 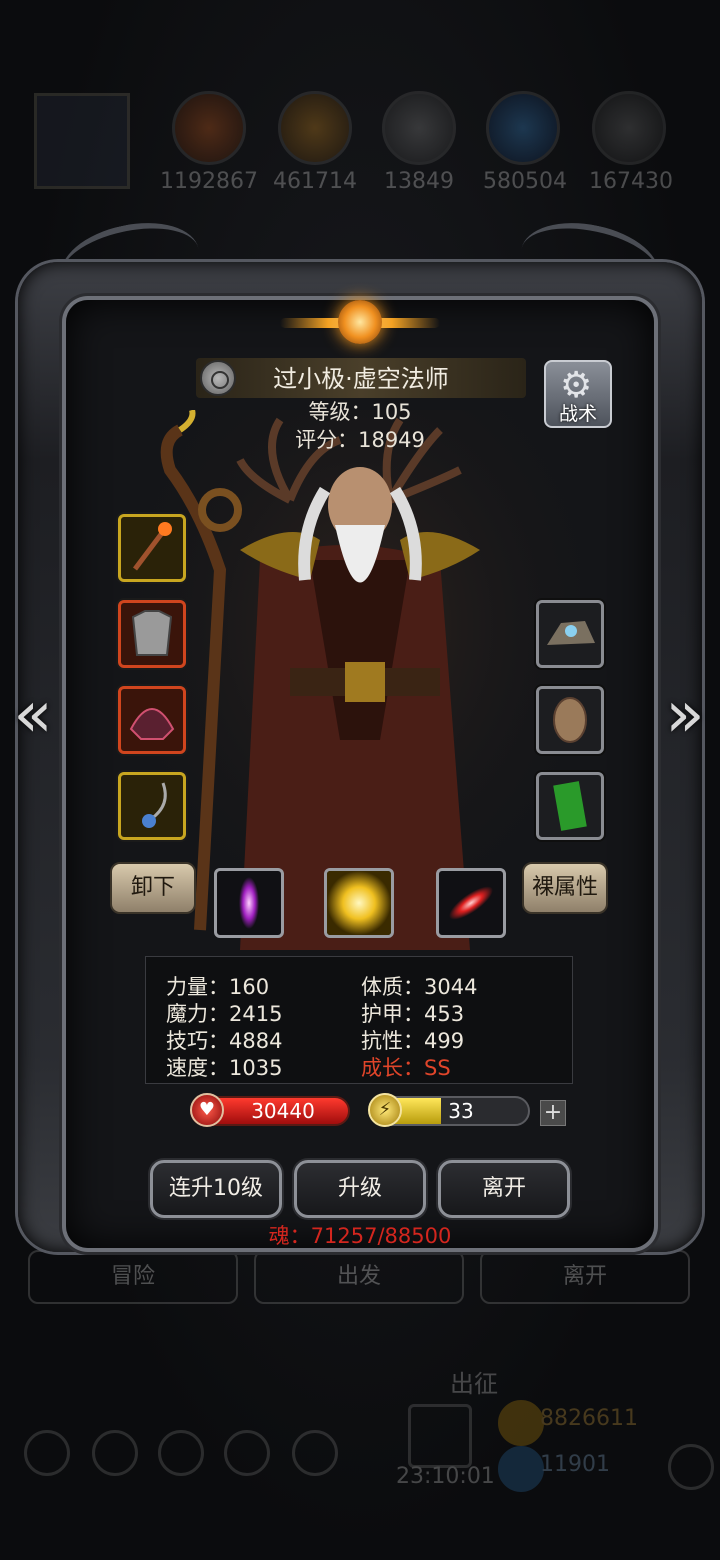 What do you see at coordinates (133, 1277) in the screenshot?
I see `bg-tab-adventure: 冒险` at bounding box center [133, 1277].